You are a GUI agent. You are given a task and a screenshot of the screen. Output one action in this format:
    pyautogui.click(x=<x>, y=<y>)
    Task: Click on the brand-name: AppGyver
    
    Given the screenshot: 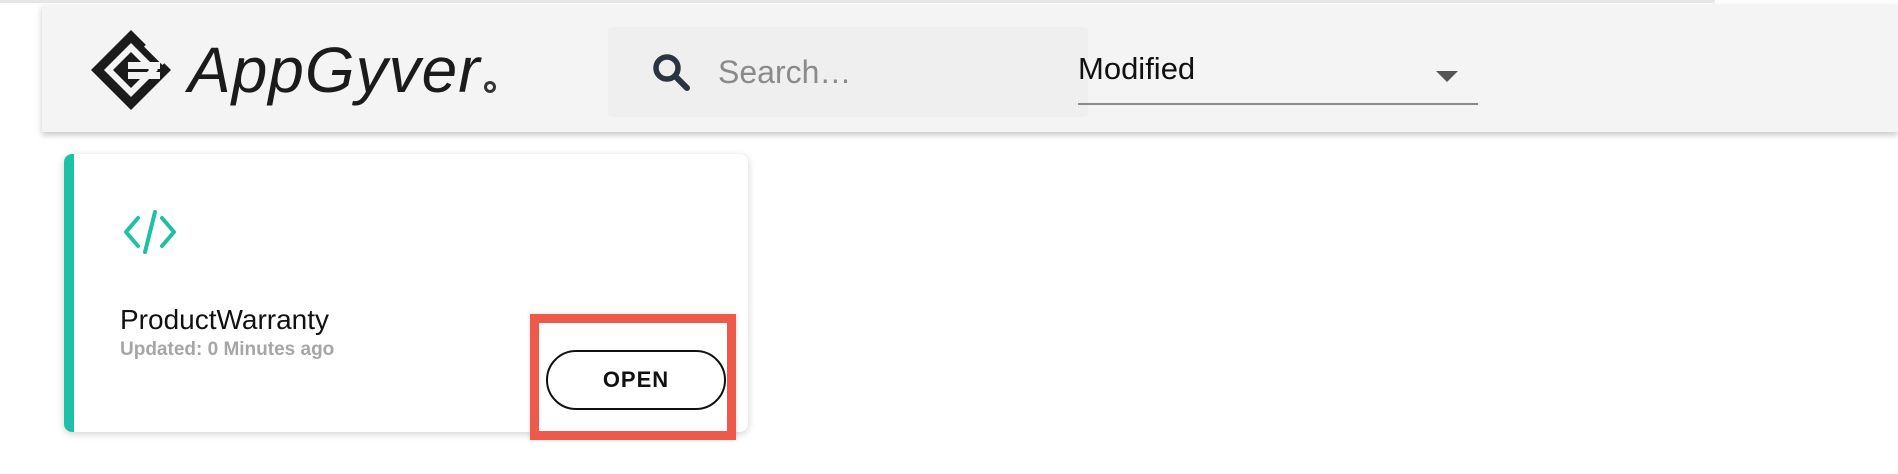 What is the action you would take?
    pyautogui.click(x=334, y=70)
    